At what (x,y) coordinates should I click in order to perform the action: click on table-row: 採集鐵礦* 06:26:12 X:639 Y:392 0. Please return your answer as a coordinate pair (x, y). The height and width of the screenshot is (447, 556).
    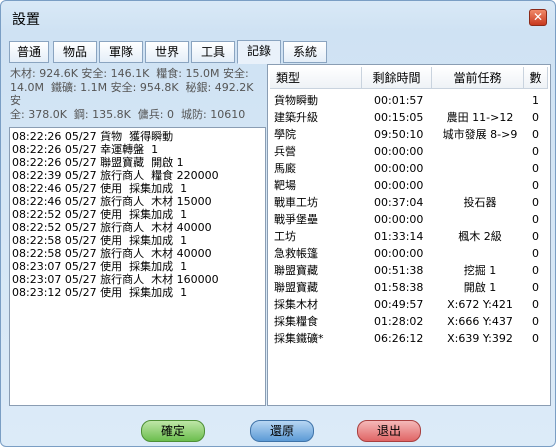
    Looking at the image, I should click on (409, 338).